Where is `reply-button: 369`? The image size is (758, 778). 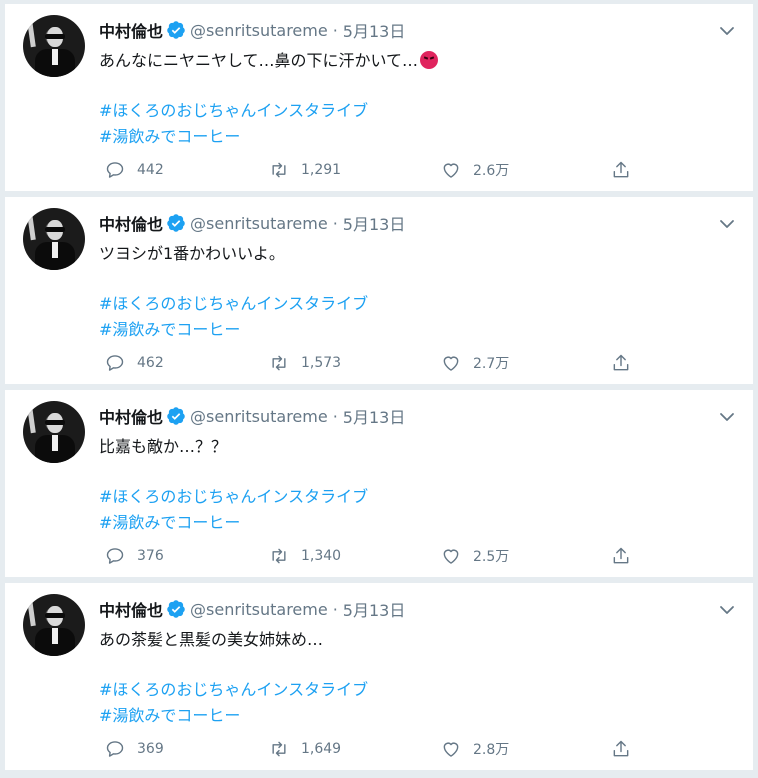
reply-button: 369 is located at coordinates (134, 749).